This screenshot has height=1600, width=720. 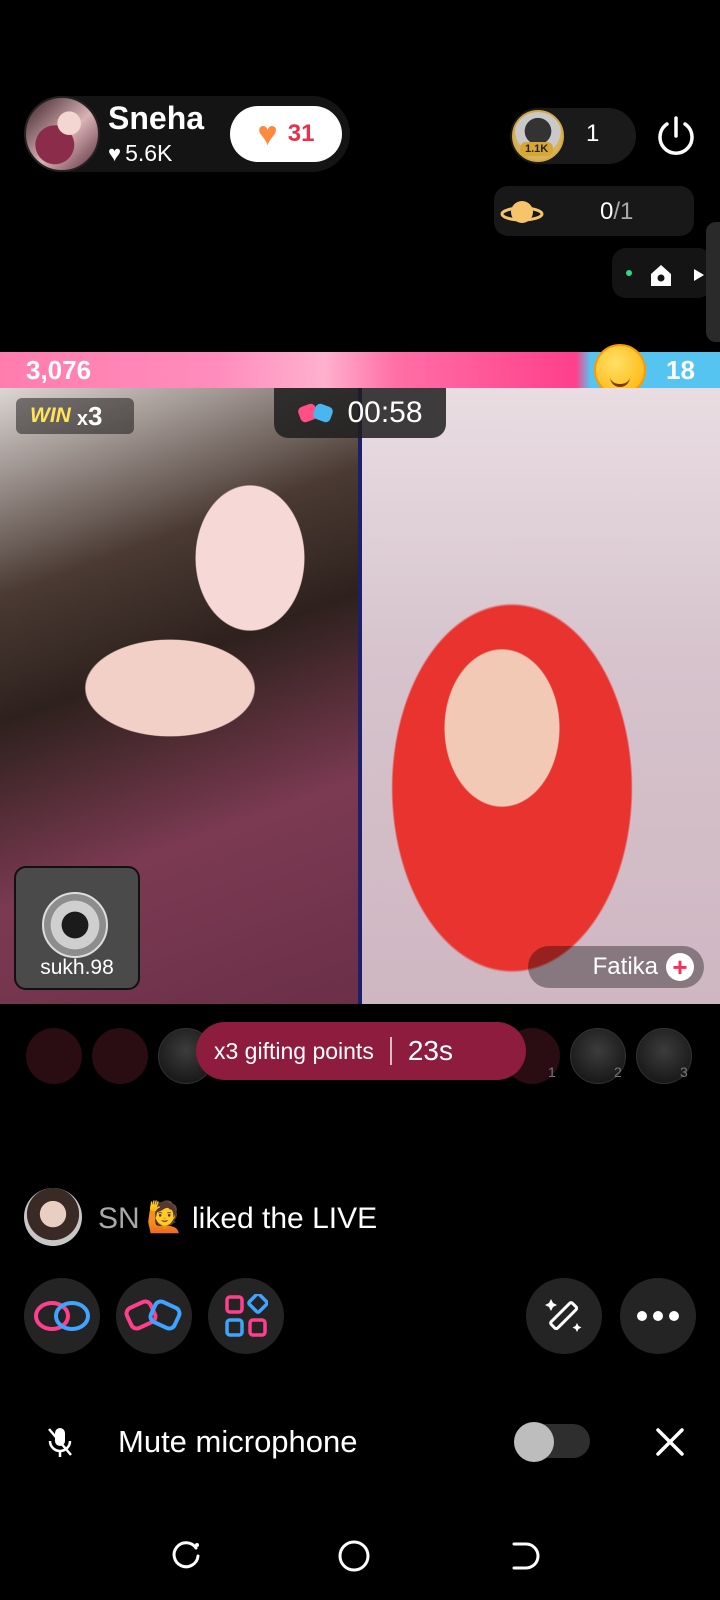 I want to click on more-dots-icon, so click(x=658, y=1316).